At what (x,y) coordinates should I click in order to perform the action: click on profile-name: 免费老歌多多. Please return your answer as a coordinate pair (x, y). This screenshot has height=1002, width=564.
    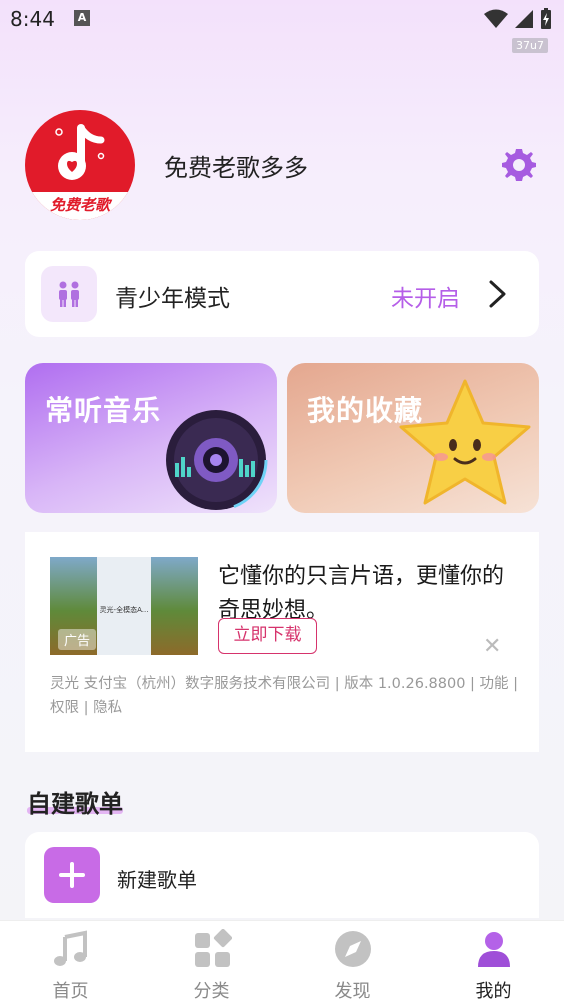
    Looking at the image, I should click on (236, 168).